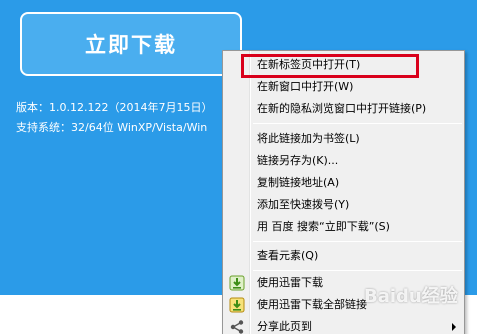  Describe the element at coordinates (323, 226) in the screenshot. I see `menu-item-label: 用 百度 搜索“立即下载”(S)` at that location.